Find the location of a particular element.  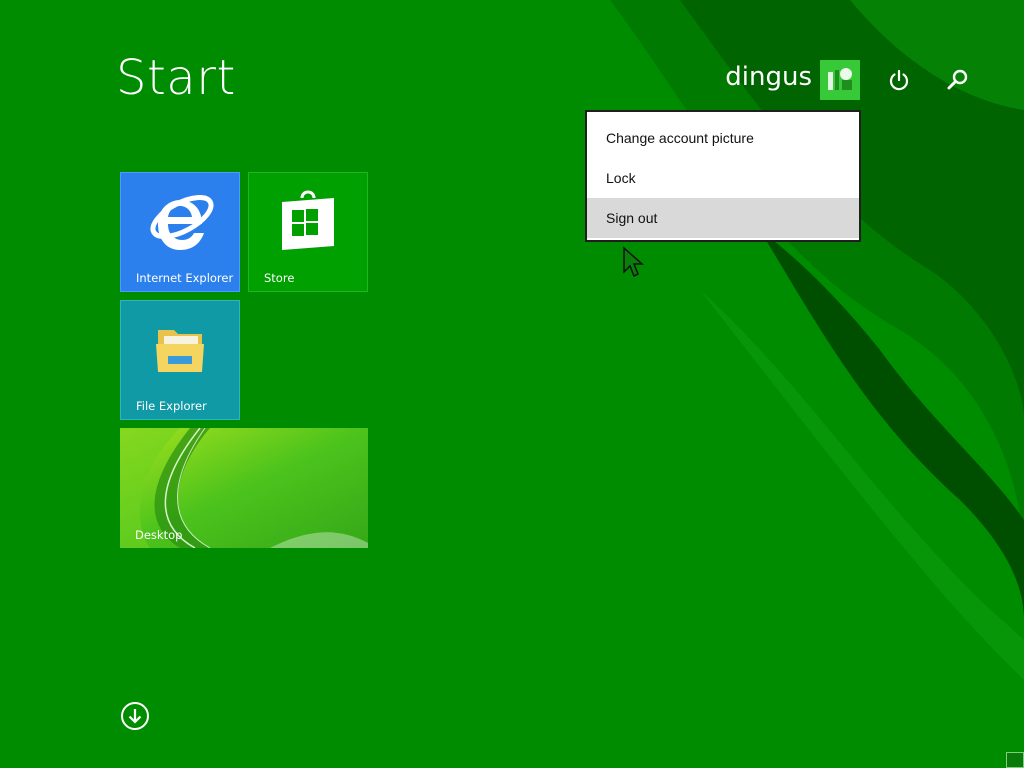

menu-item-lock: Lock is located at coordinates (723, 178).